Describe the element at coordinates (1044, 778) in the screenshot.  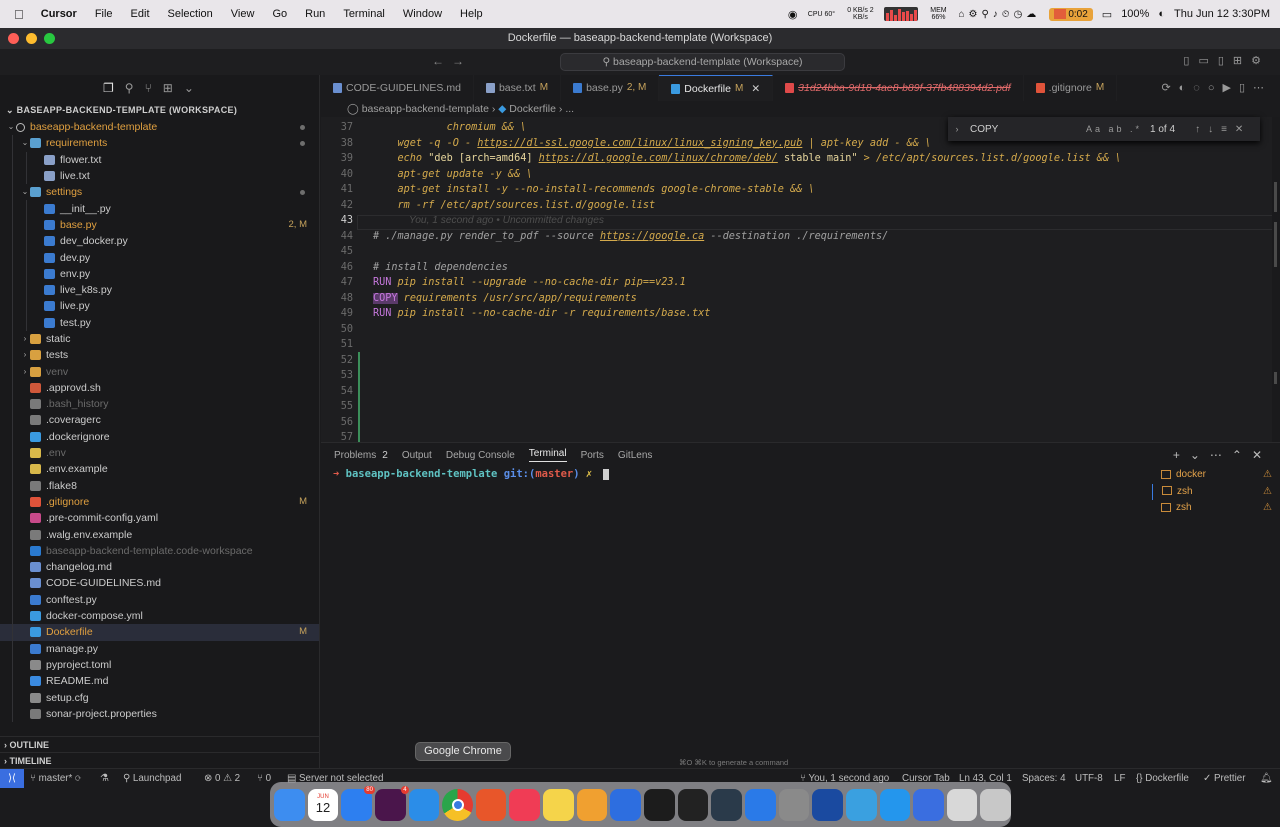
I see `indentation-status: Spaces: 4` at that location.